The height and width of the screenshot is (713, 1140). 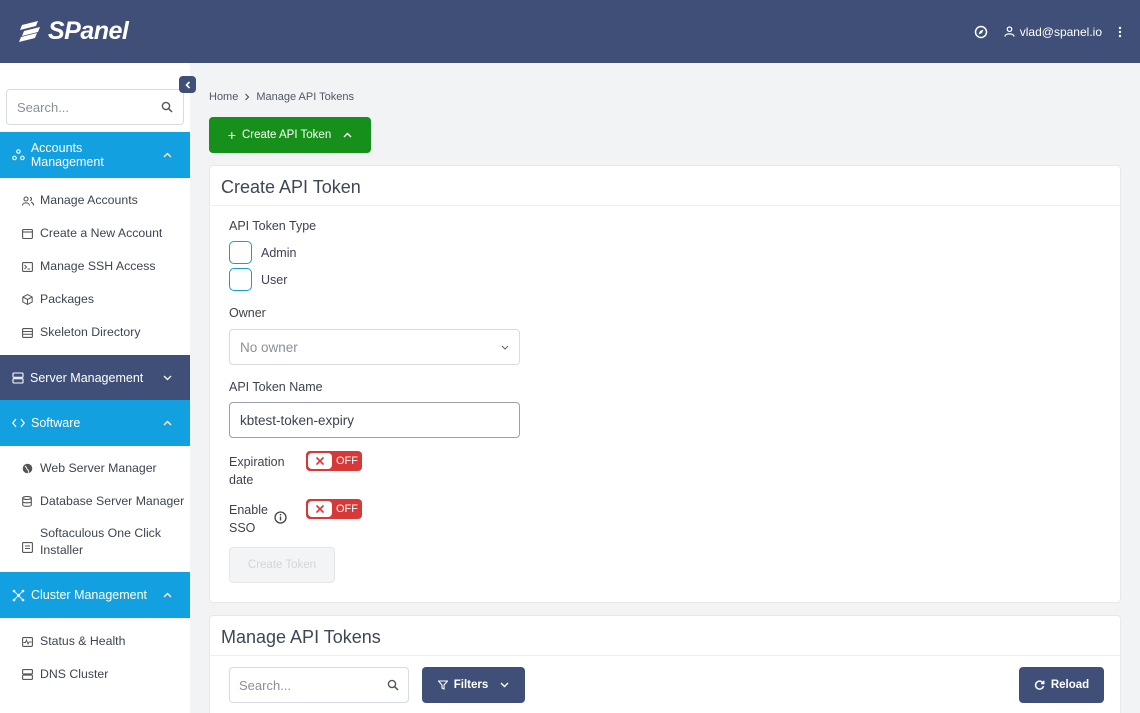 I want to click on sidebar-item-label: Manage Accounts, so click(x=89, y=200).